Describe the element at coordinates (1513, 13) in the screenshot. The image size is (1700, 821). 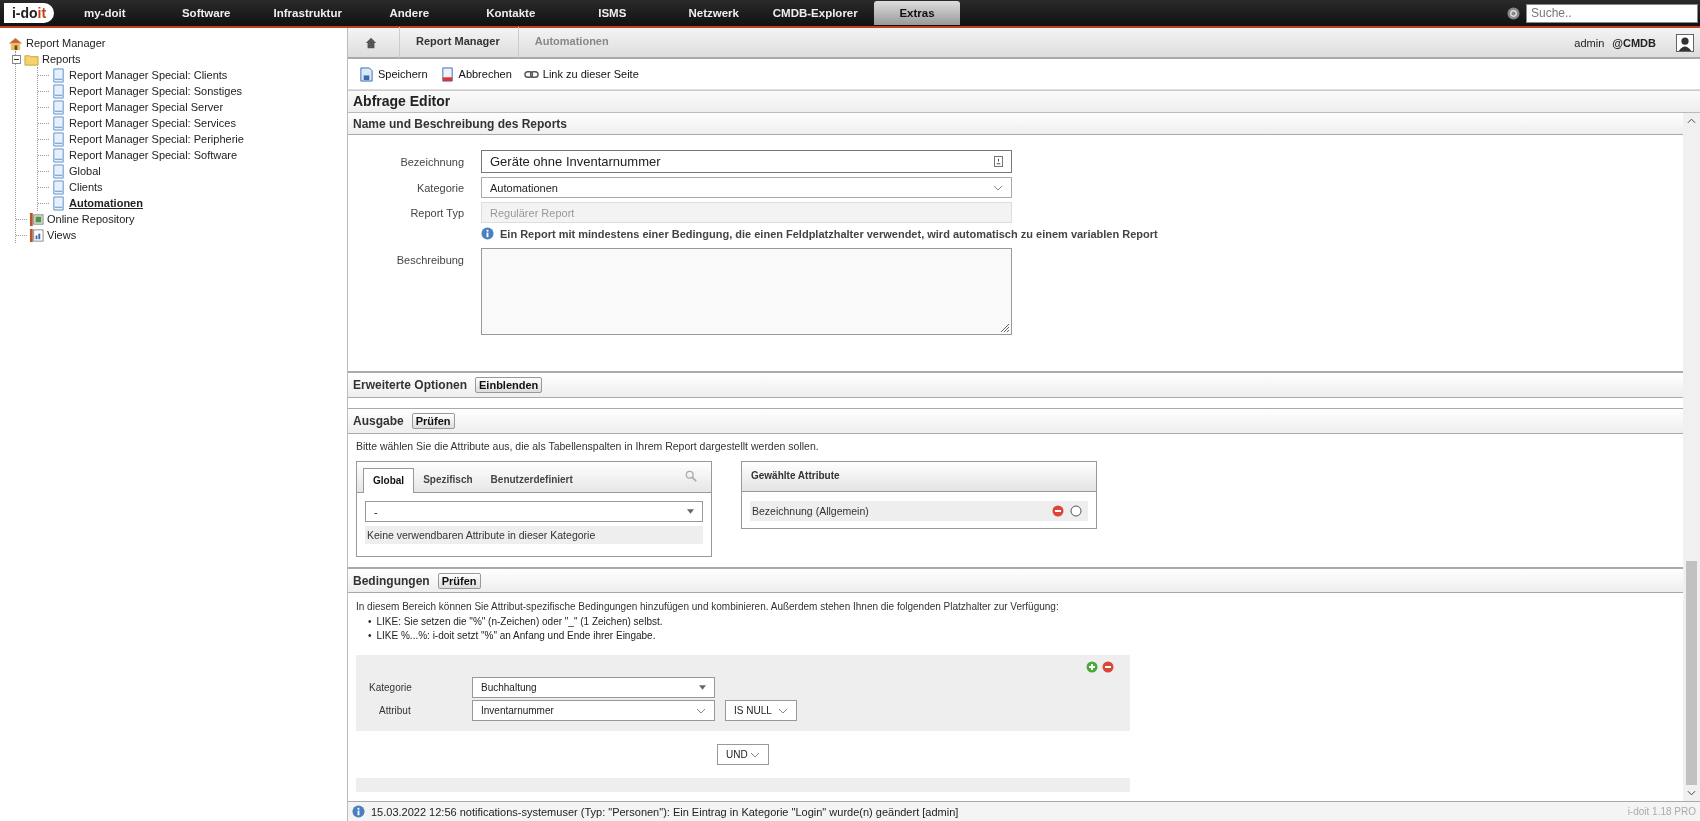
I see `help-icon` at that location.